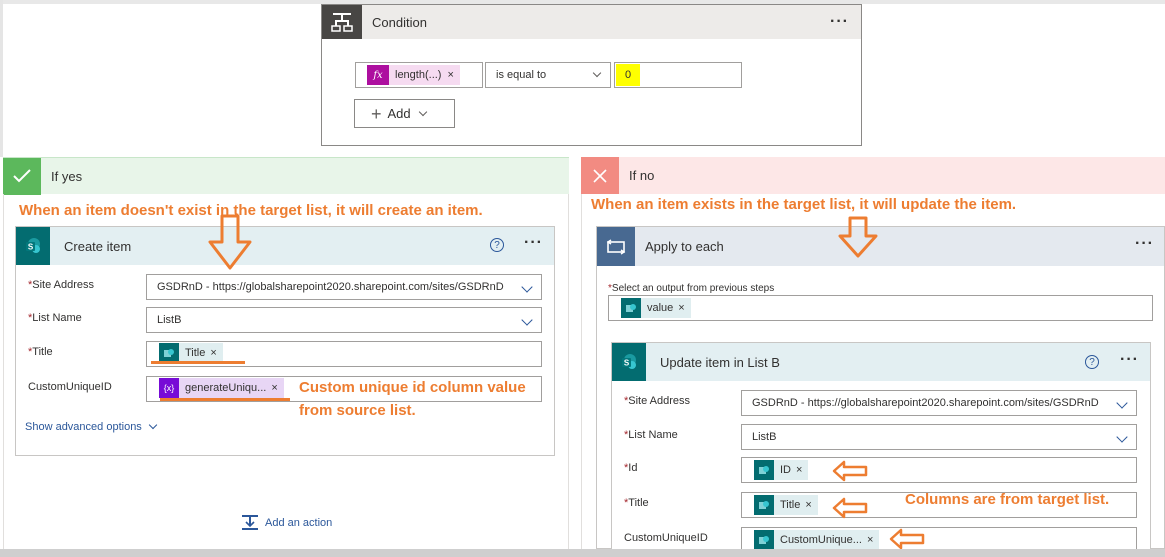  Describe the element at coordinates (169, 320) in the screenshot. I see `list-name-value: ListB` at that location.